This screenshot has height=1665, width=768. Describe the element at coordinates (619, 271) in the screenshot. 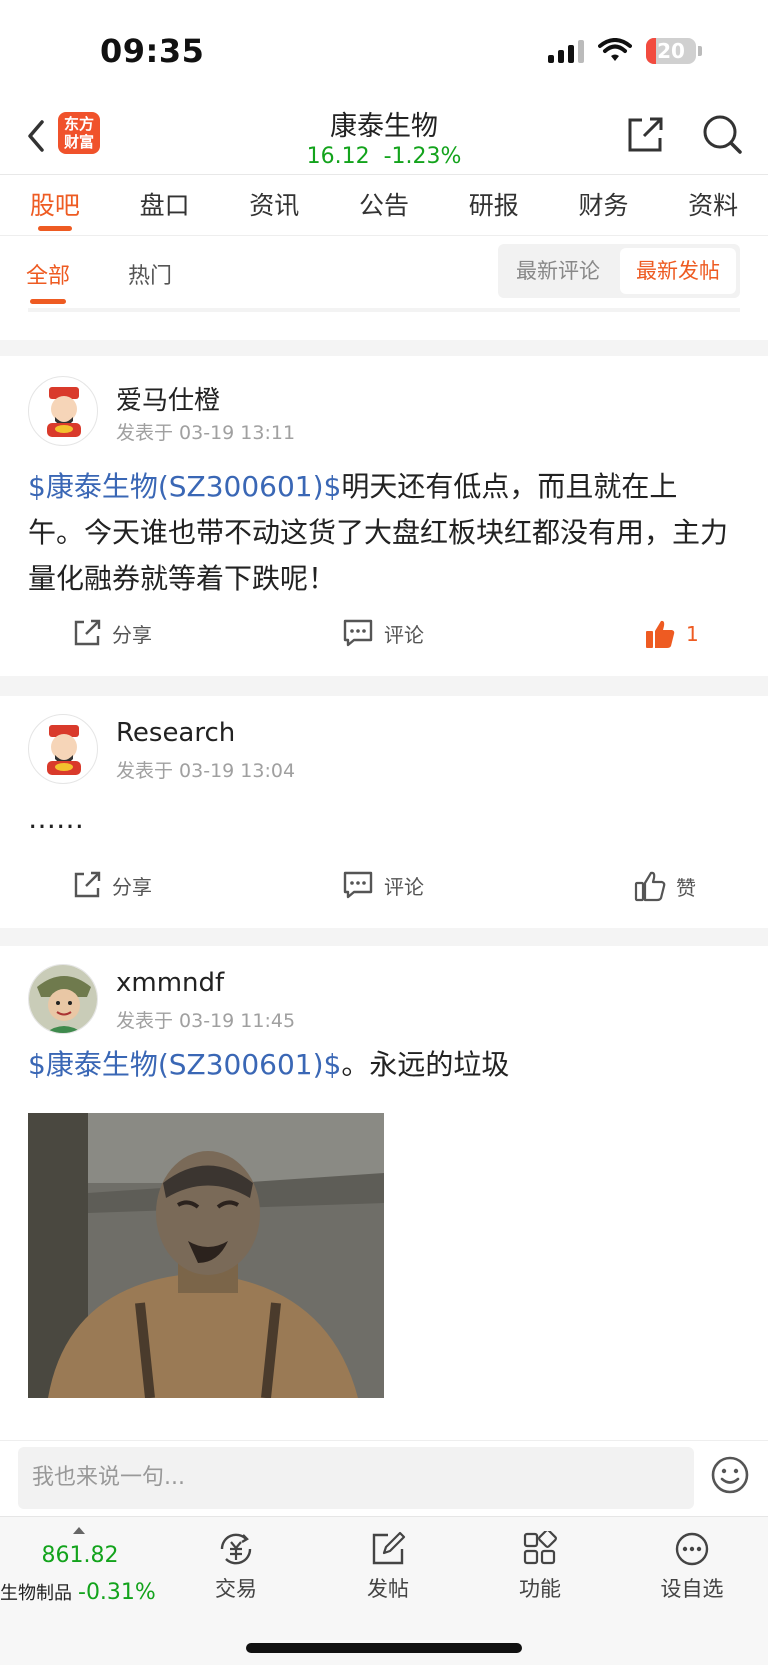

I see `sort-toggle: 最新评论 最新发帖` at that location.